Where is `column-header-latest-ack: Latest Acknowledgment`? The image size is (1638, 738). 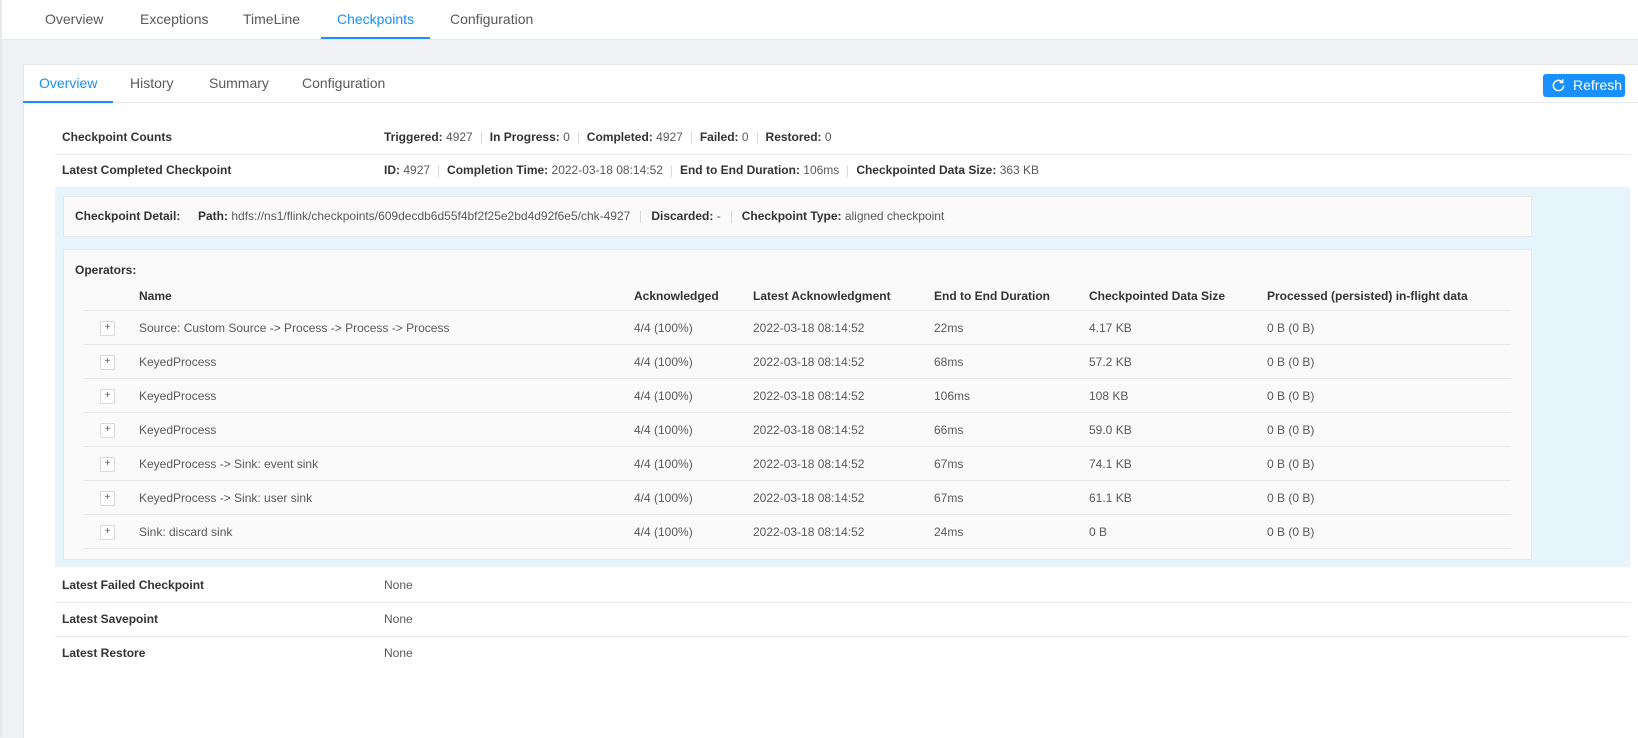 column-header-latest-ack: Latest Acknowledgment is located at coordinates (843, 296).